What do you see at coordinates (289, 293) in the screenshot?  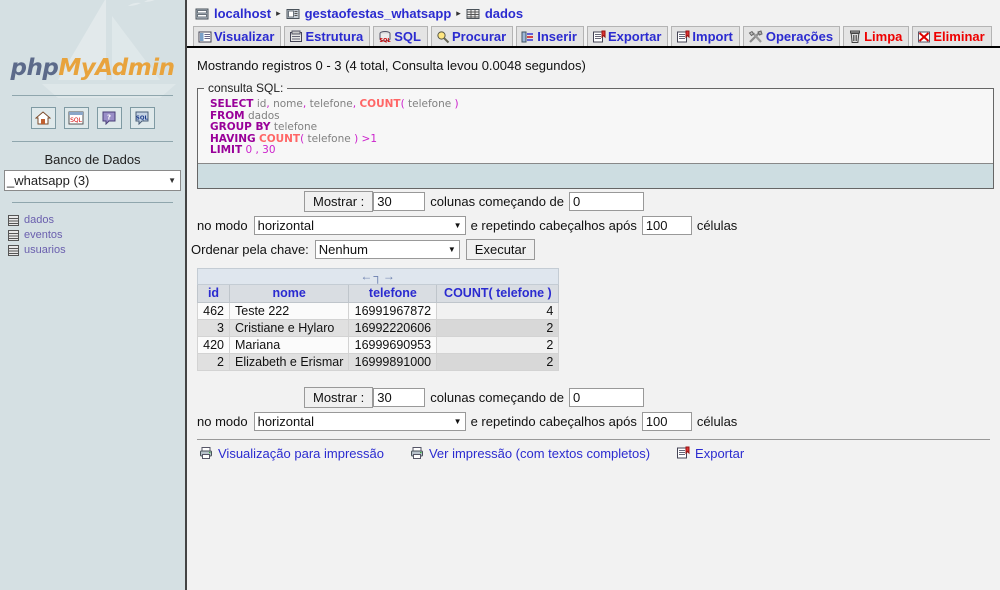 I see `column-header-nome: nome` at bounding box center [289, 293].